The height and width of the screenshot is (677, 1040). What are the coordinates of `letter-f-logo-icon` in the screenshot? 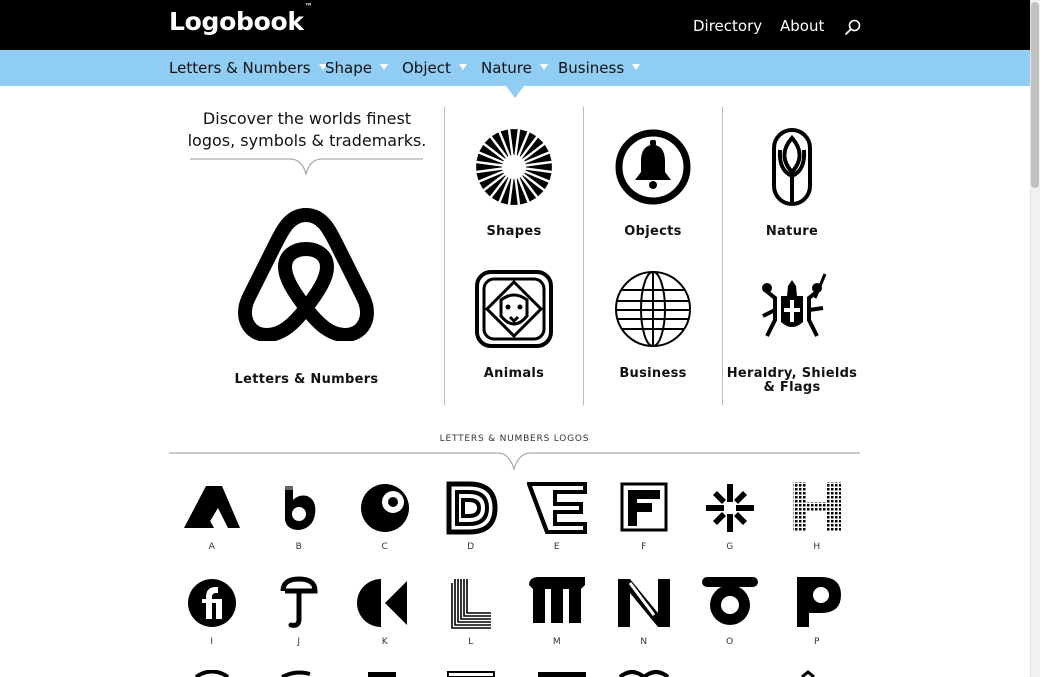 It's located at (644, 507).